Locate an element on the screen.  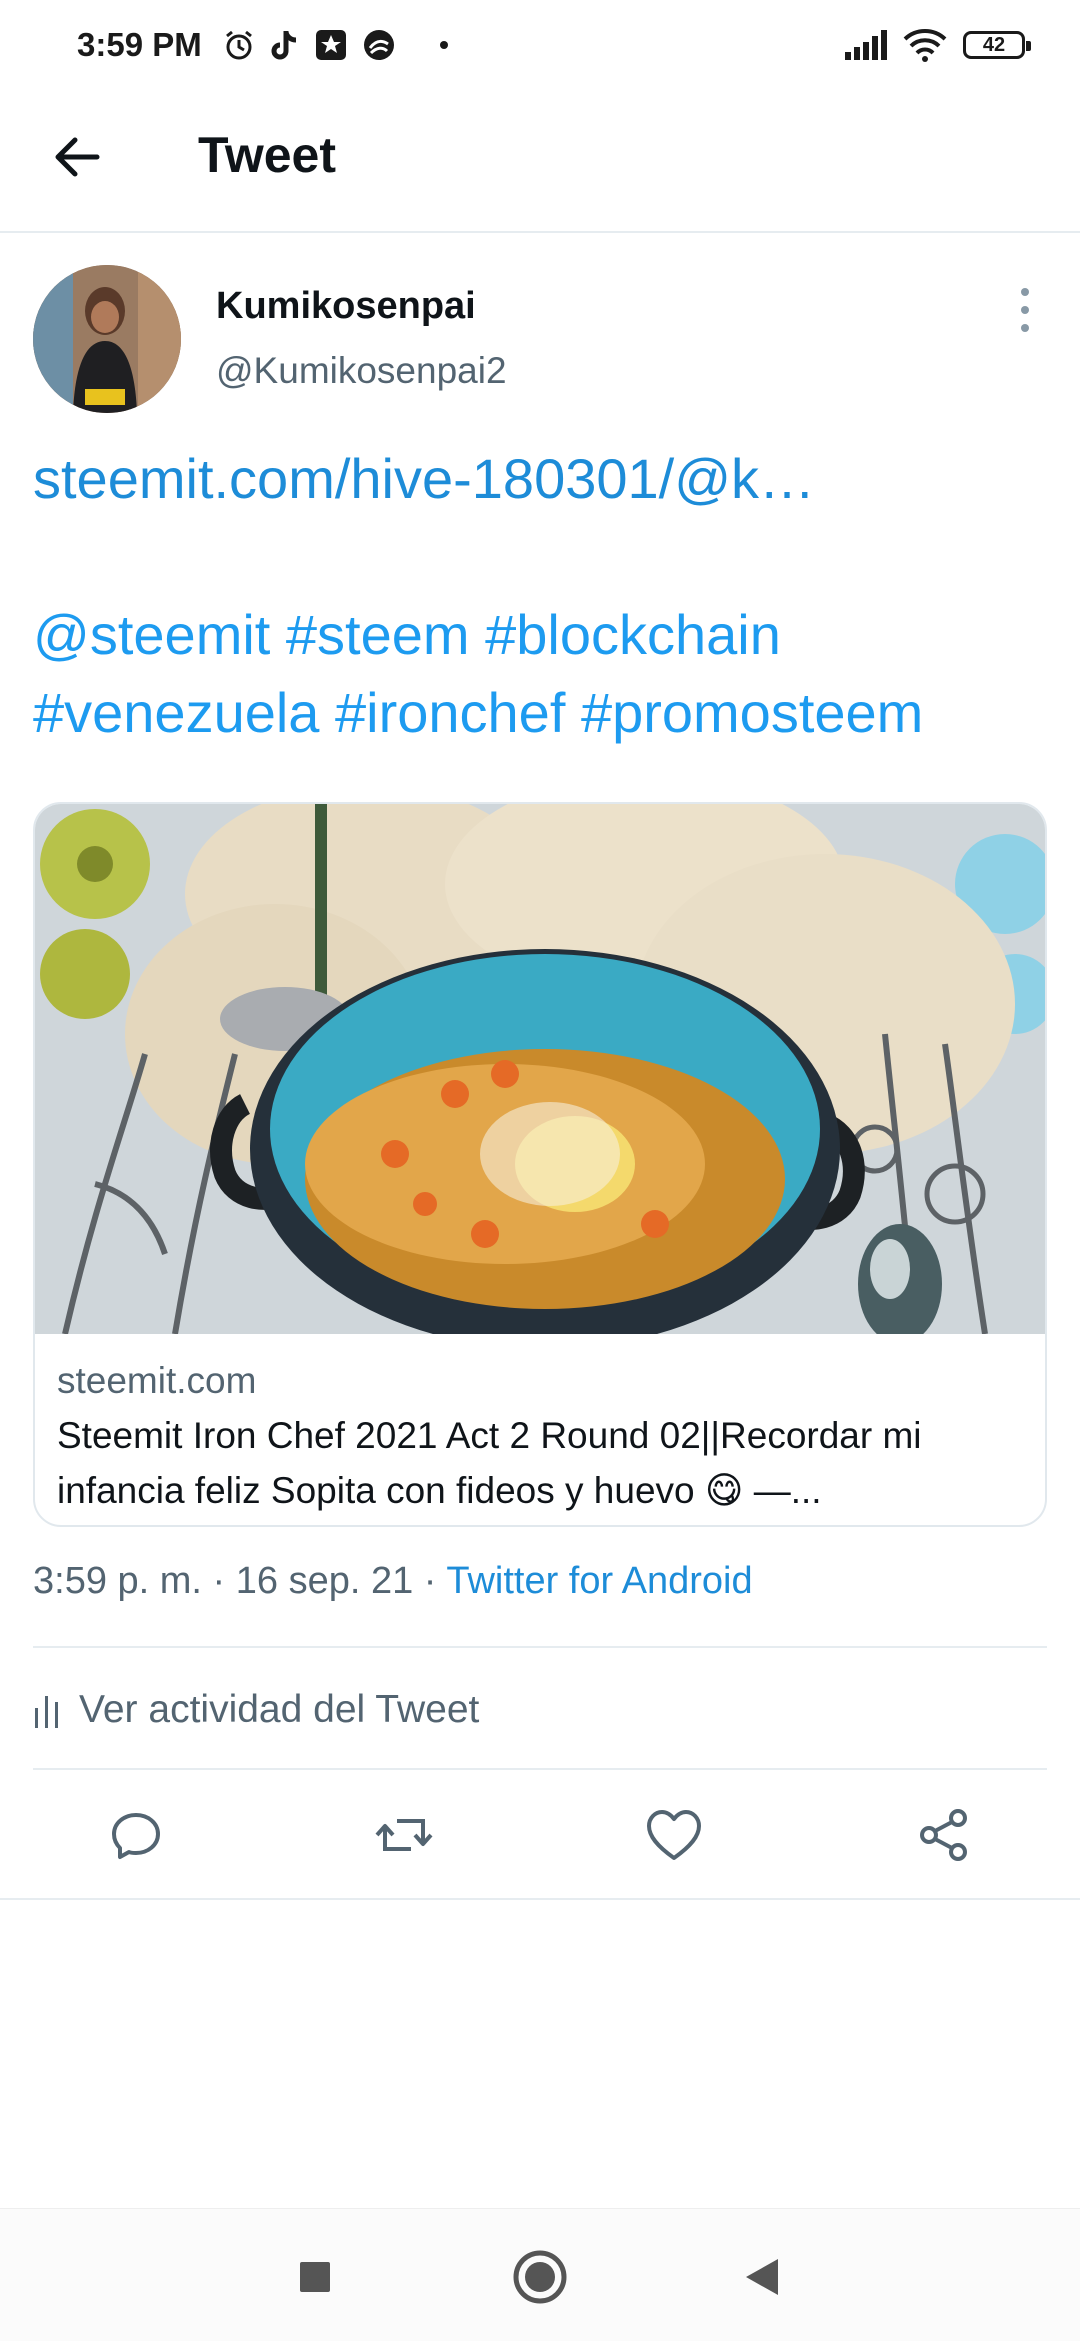
like-icon is located at coordinates (674, 1835).